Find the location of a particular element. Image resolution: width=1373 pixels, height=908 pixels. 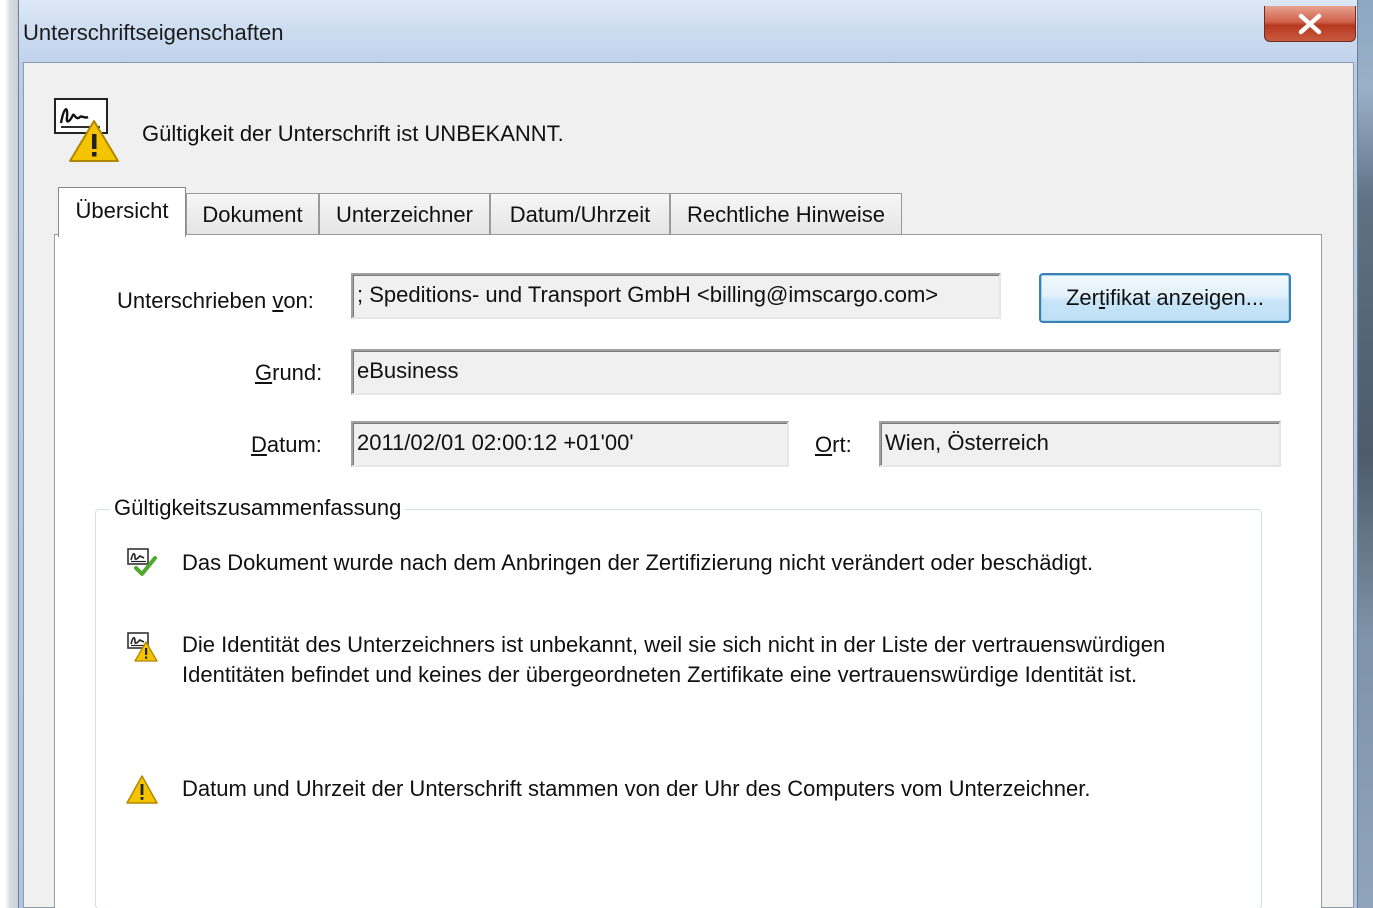

tab-legal-notices: Rechtliche Hinweise is located at coordinates (786, 214).